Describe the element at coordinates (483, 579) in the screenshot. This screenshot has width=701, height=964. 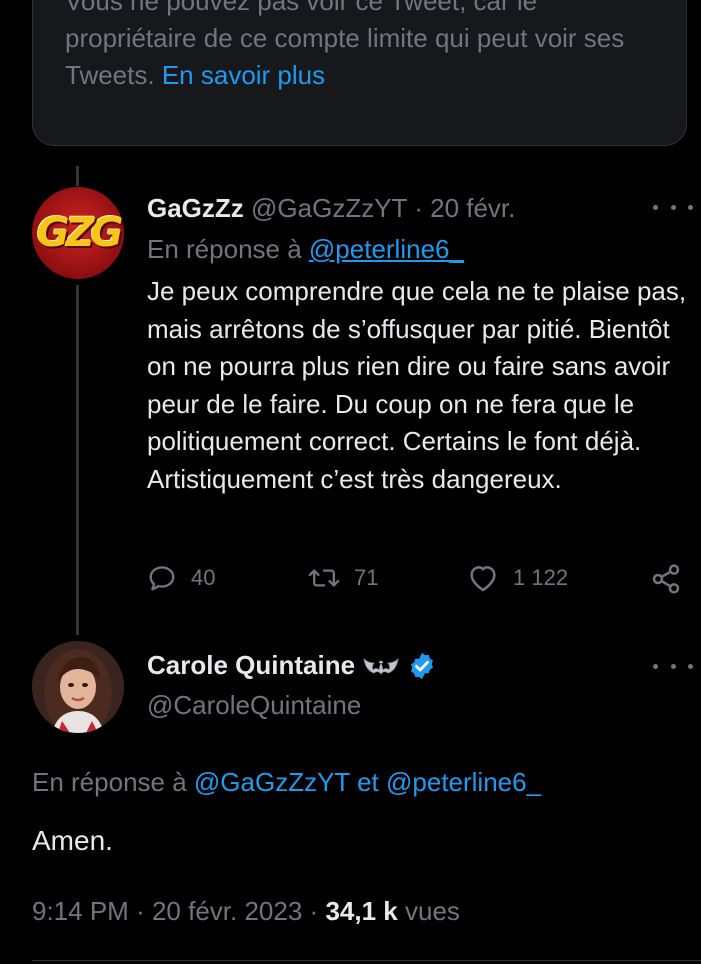
I see `like-icon` at that location.